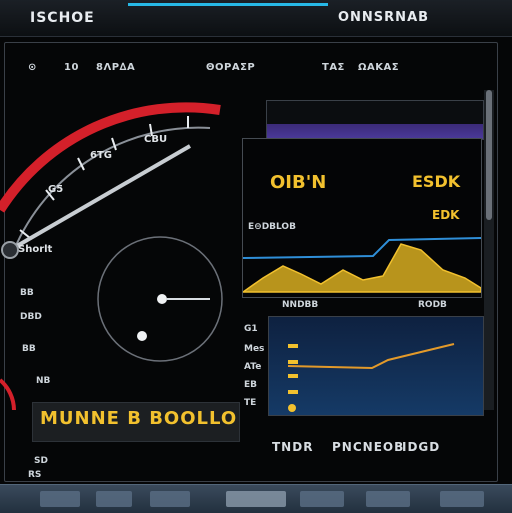 The image size is (512, 513). What do you see at coordinates (41, 461) in the screenshot?
I see `side-label-4: SD` at bounding box center [41, 461].